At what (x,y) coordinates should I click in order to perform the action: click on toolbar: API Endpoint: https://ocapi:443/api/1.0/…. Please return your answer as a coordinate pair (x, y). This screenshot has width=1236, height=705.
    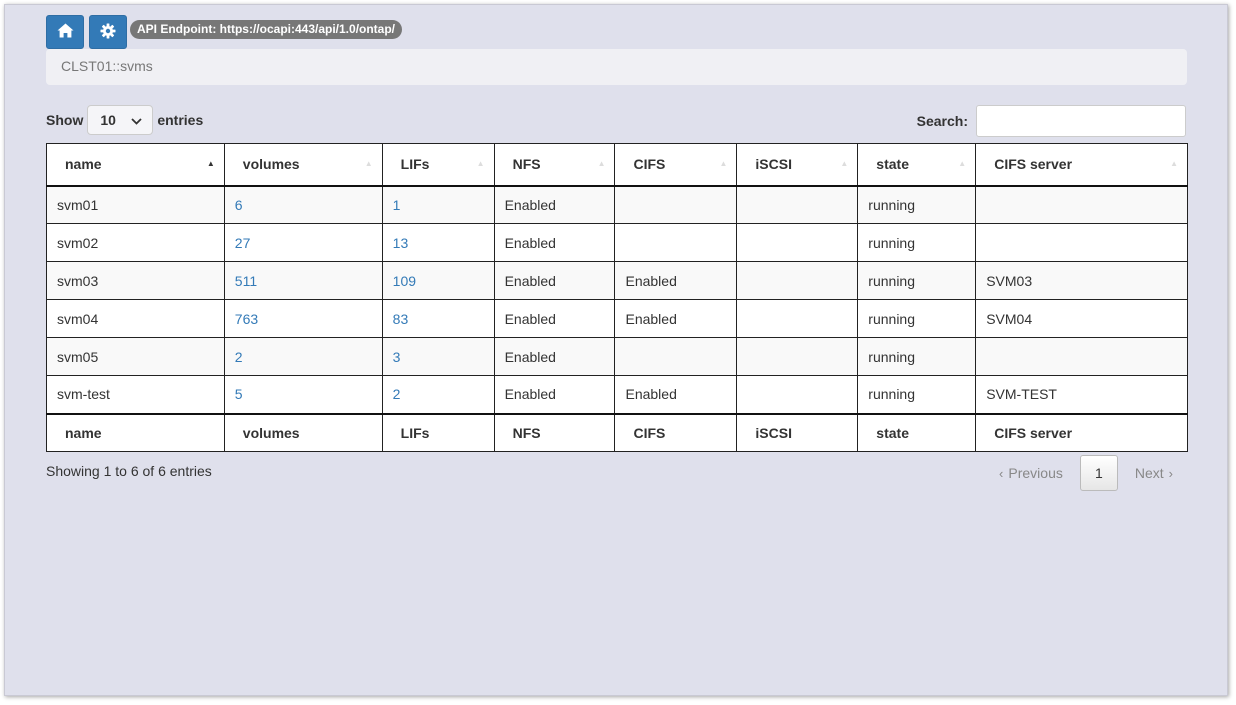
    Looking at the image, I should click on (224, 32).